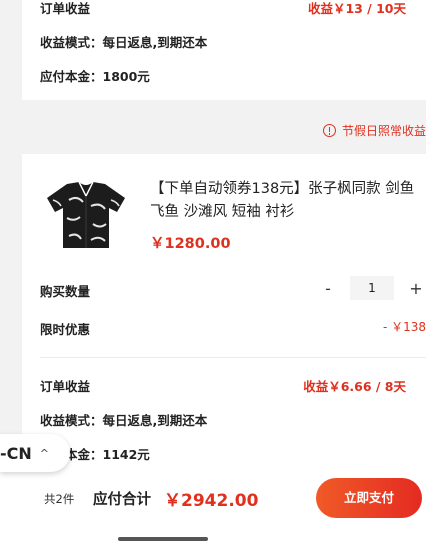  What do you see at coordinates (59, 499) in the screenshot?
I see `item-count: 共2件` at bounding box center [59, 499].